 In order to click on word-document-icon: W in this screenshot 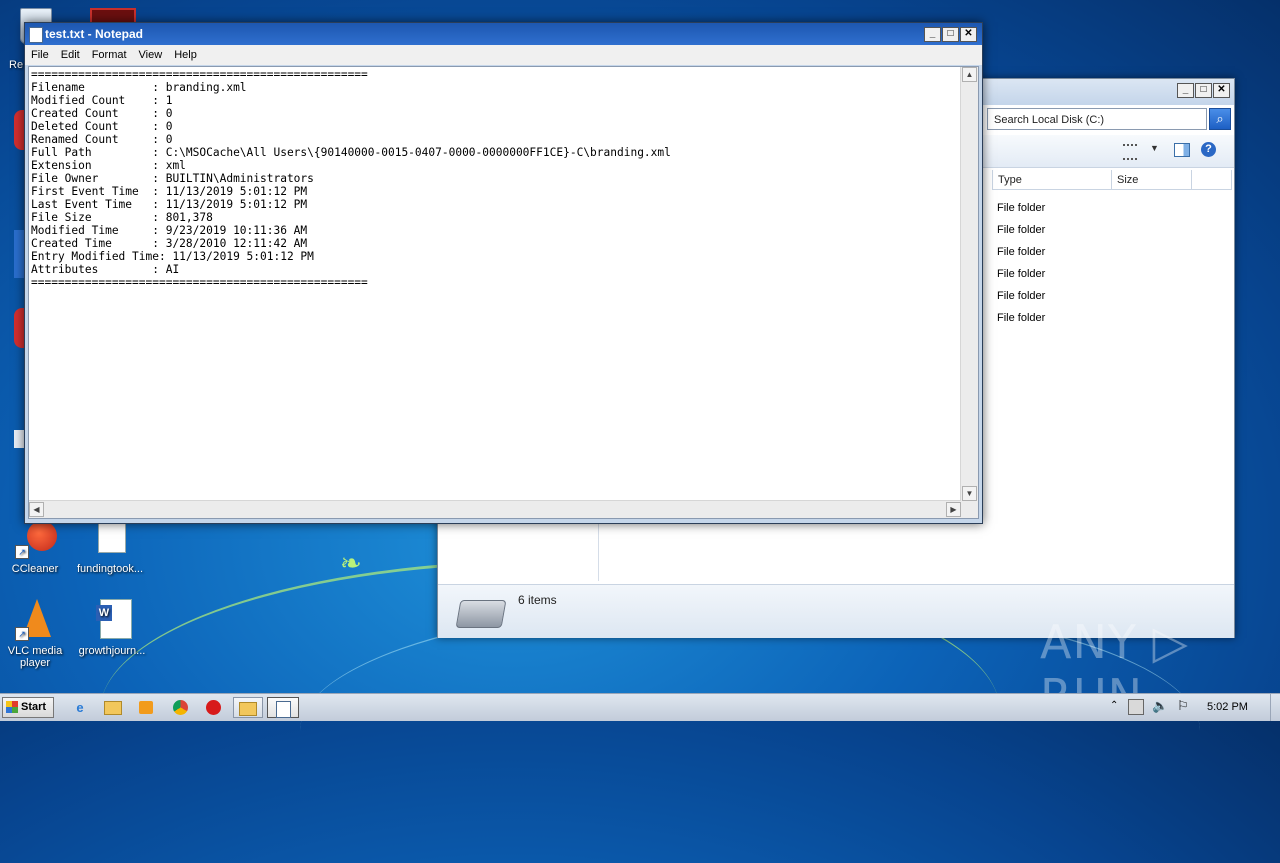, I will do `click(112, 619)`.